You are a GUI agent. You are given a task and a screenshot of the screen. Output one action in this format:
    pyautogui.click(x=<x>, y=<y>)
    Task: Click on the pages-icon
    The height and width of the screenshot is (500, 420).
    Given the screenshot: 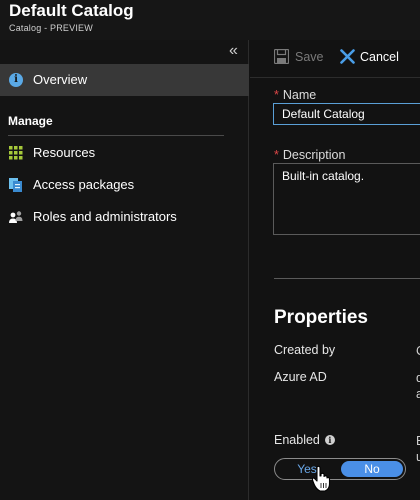 What is the action you would take?
    pyautogui.click(x=16, y=185)
    